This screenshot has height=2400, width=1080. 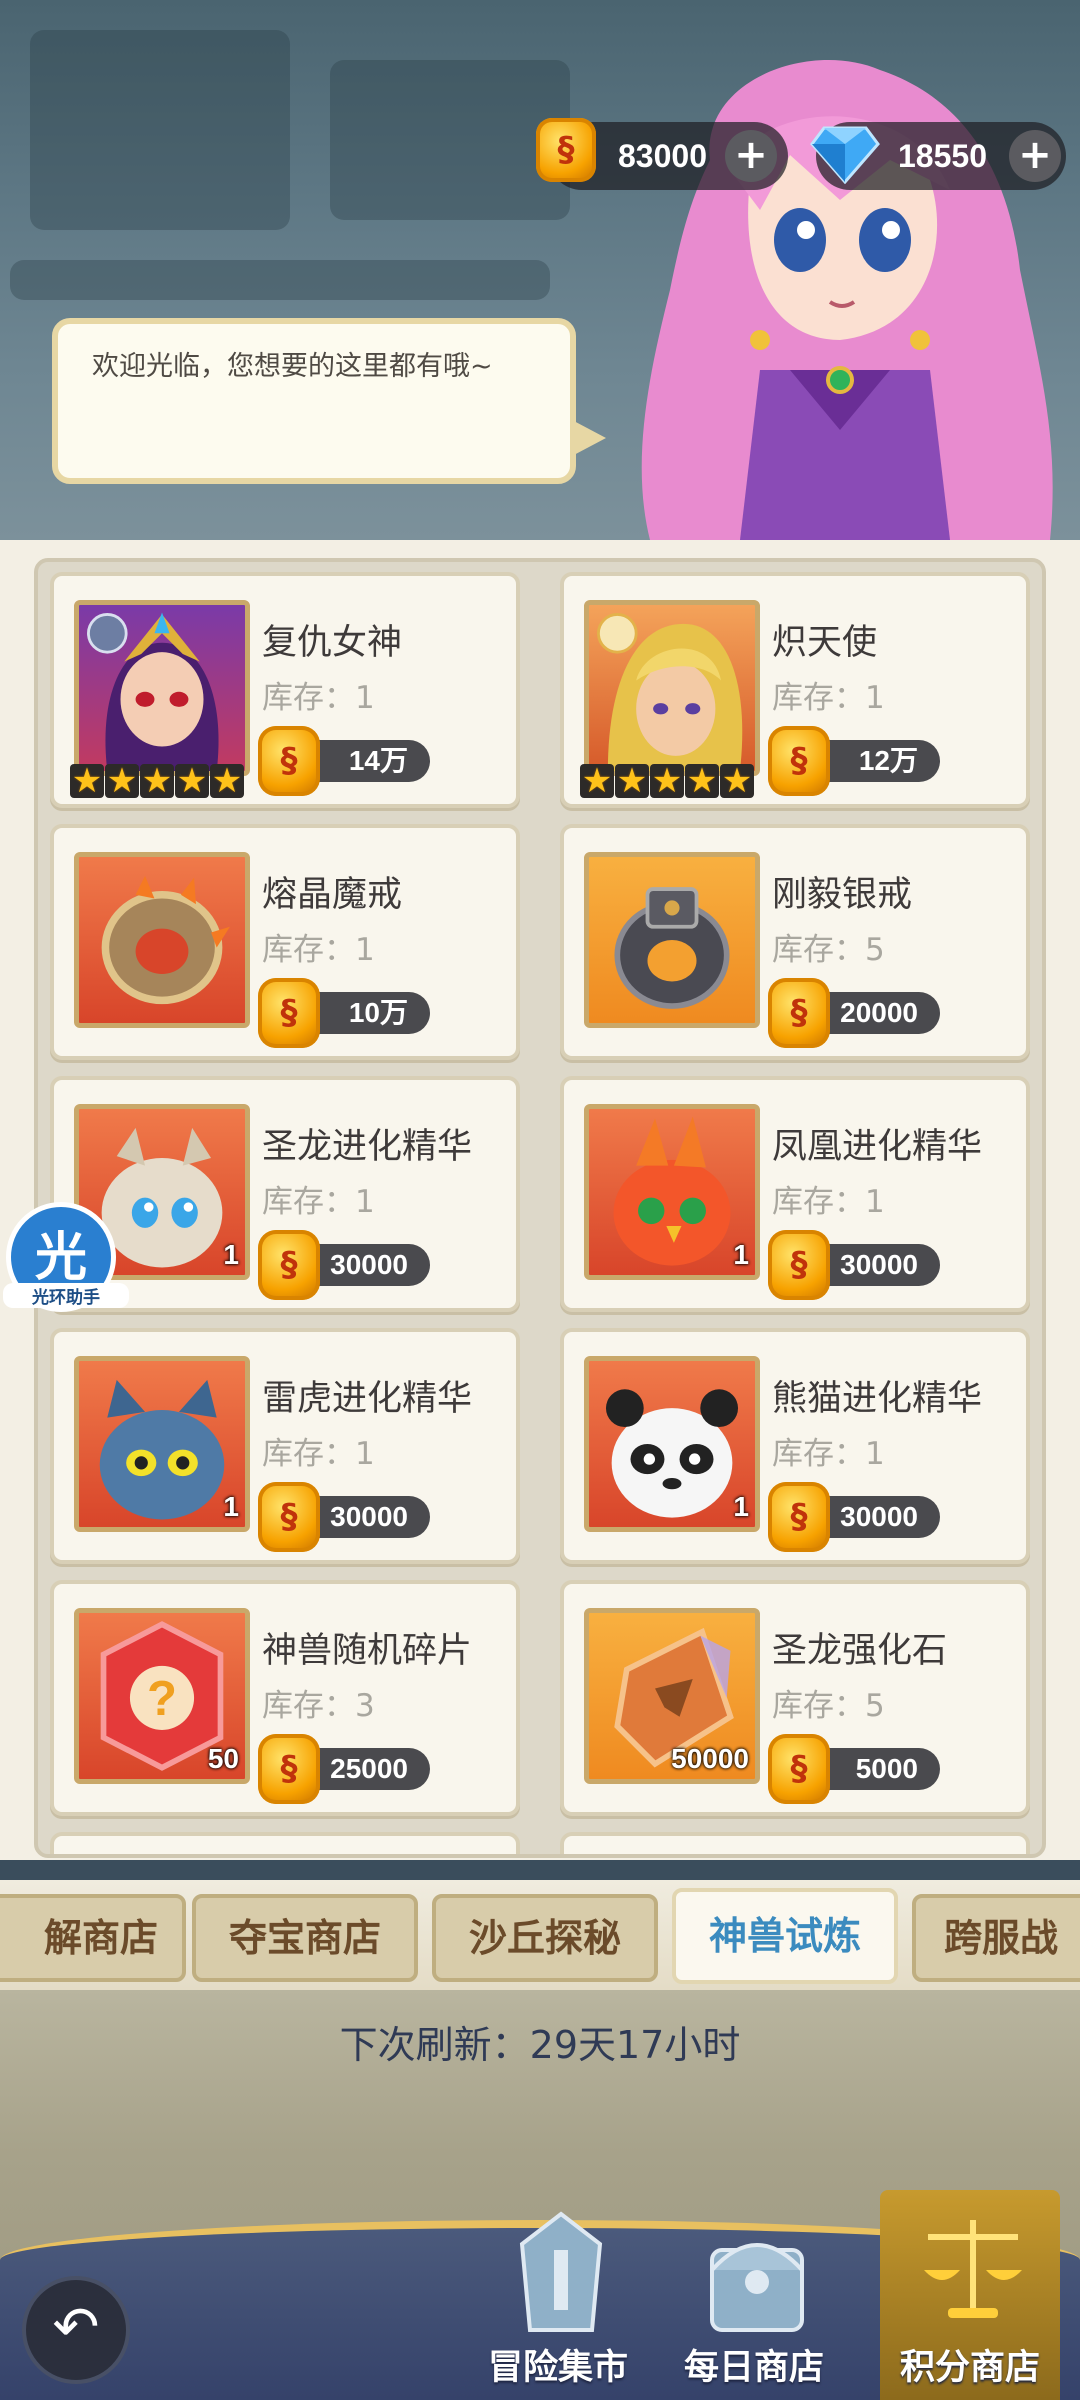 What do you see at coordinates (710, 1758) in the screenshot?
I see `item-count: 50000` at bounding box center [710, 1758].